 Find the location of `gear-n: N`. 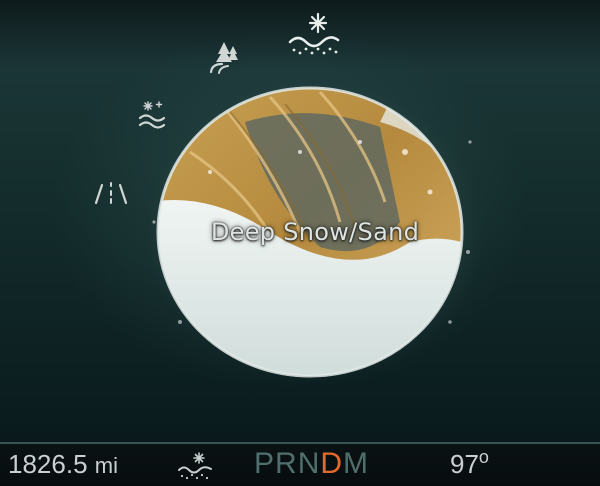

gear-n: N is located at coordinates (309, 463).